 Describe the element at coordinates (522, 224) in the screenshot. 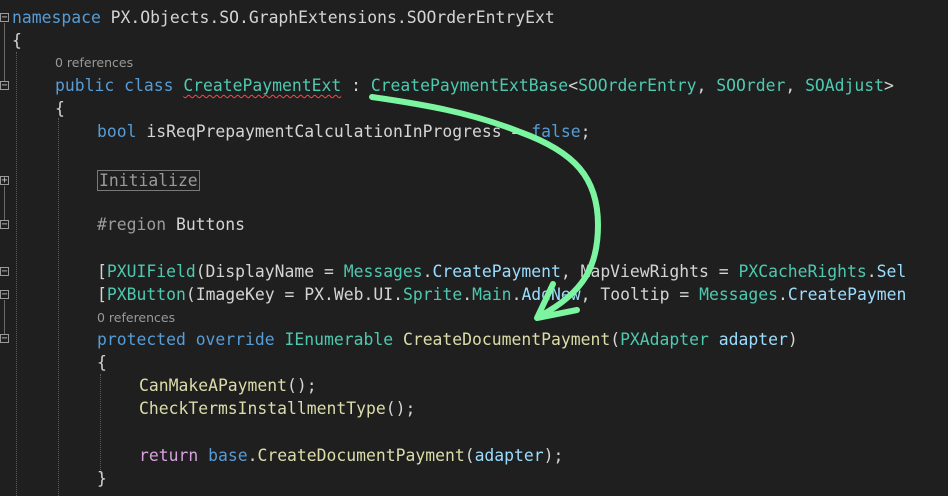

I see `code-line-region: #region Buttons` at that location.